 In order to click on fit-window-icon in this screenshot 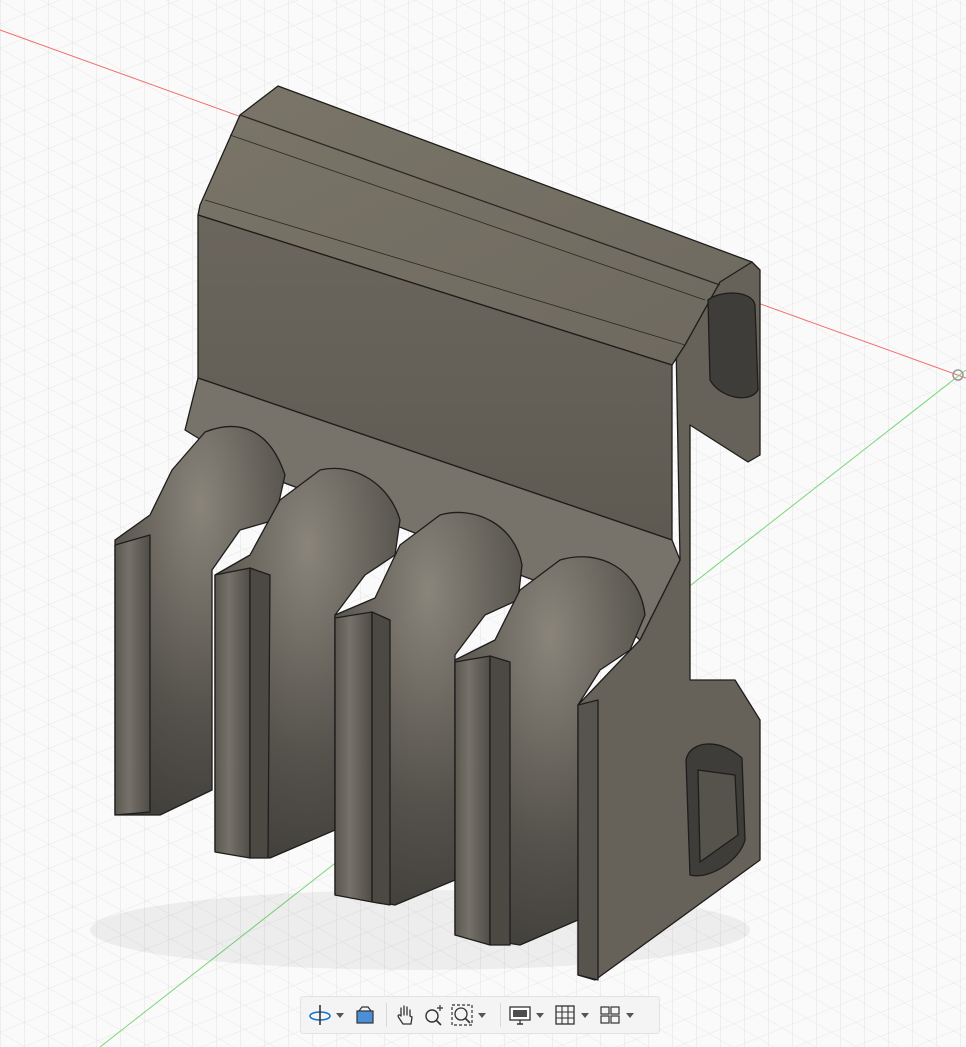, I will do `click(462, 1015)`.